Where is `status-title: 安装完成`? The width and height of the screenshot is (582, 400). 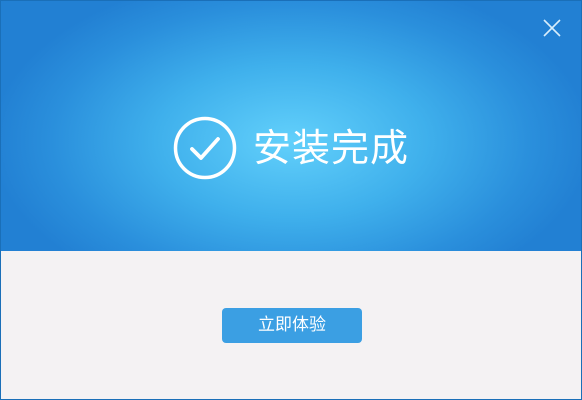 status-title: 安装完成 is located at coordinates (330, 148).